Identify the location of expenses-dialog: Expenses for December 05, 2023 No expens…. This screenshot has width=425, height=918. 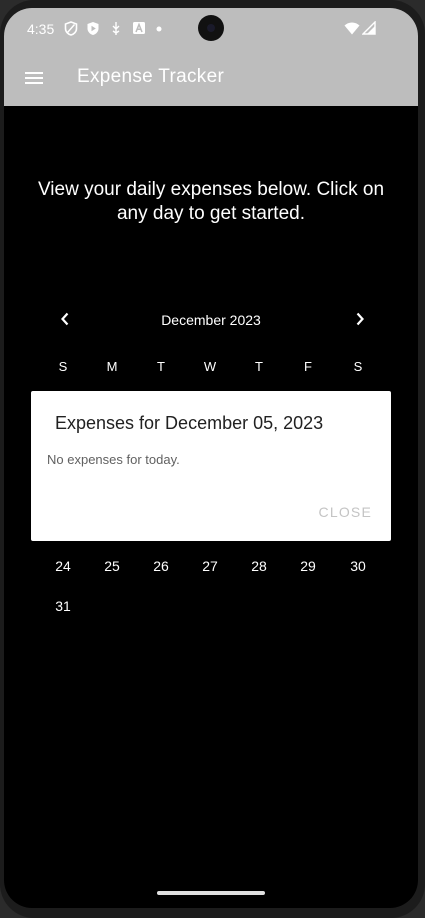
(211, 466).